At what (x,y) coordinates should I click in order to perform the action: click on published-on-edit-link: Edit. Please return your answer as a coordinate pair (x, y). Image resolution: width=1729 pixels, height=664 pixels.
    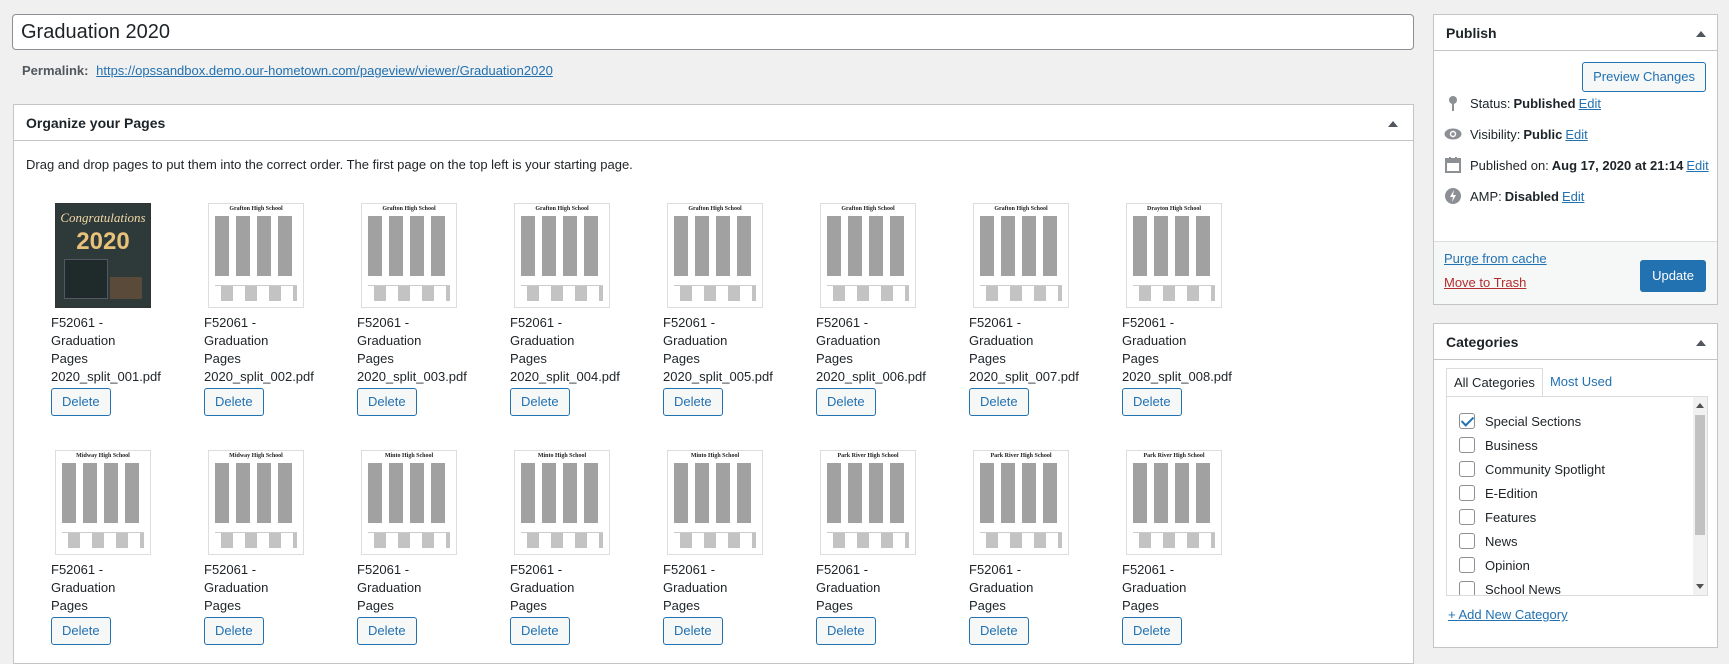
    Looking at the image, I should click on (1697, 165).